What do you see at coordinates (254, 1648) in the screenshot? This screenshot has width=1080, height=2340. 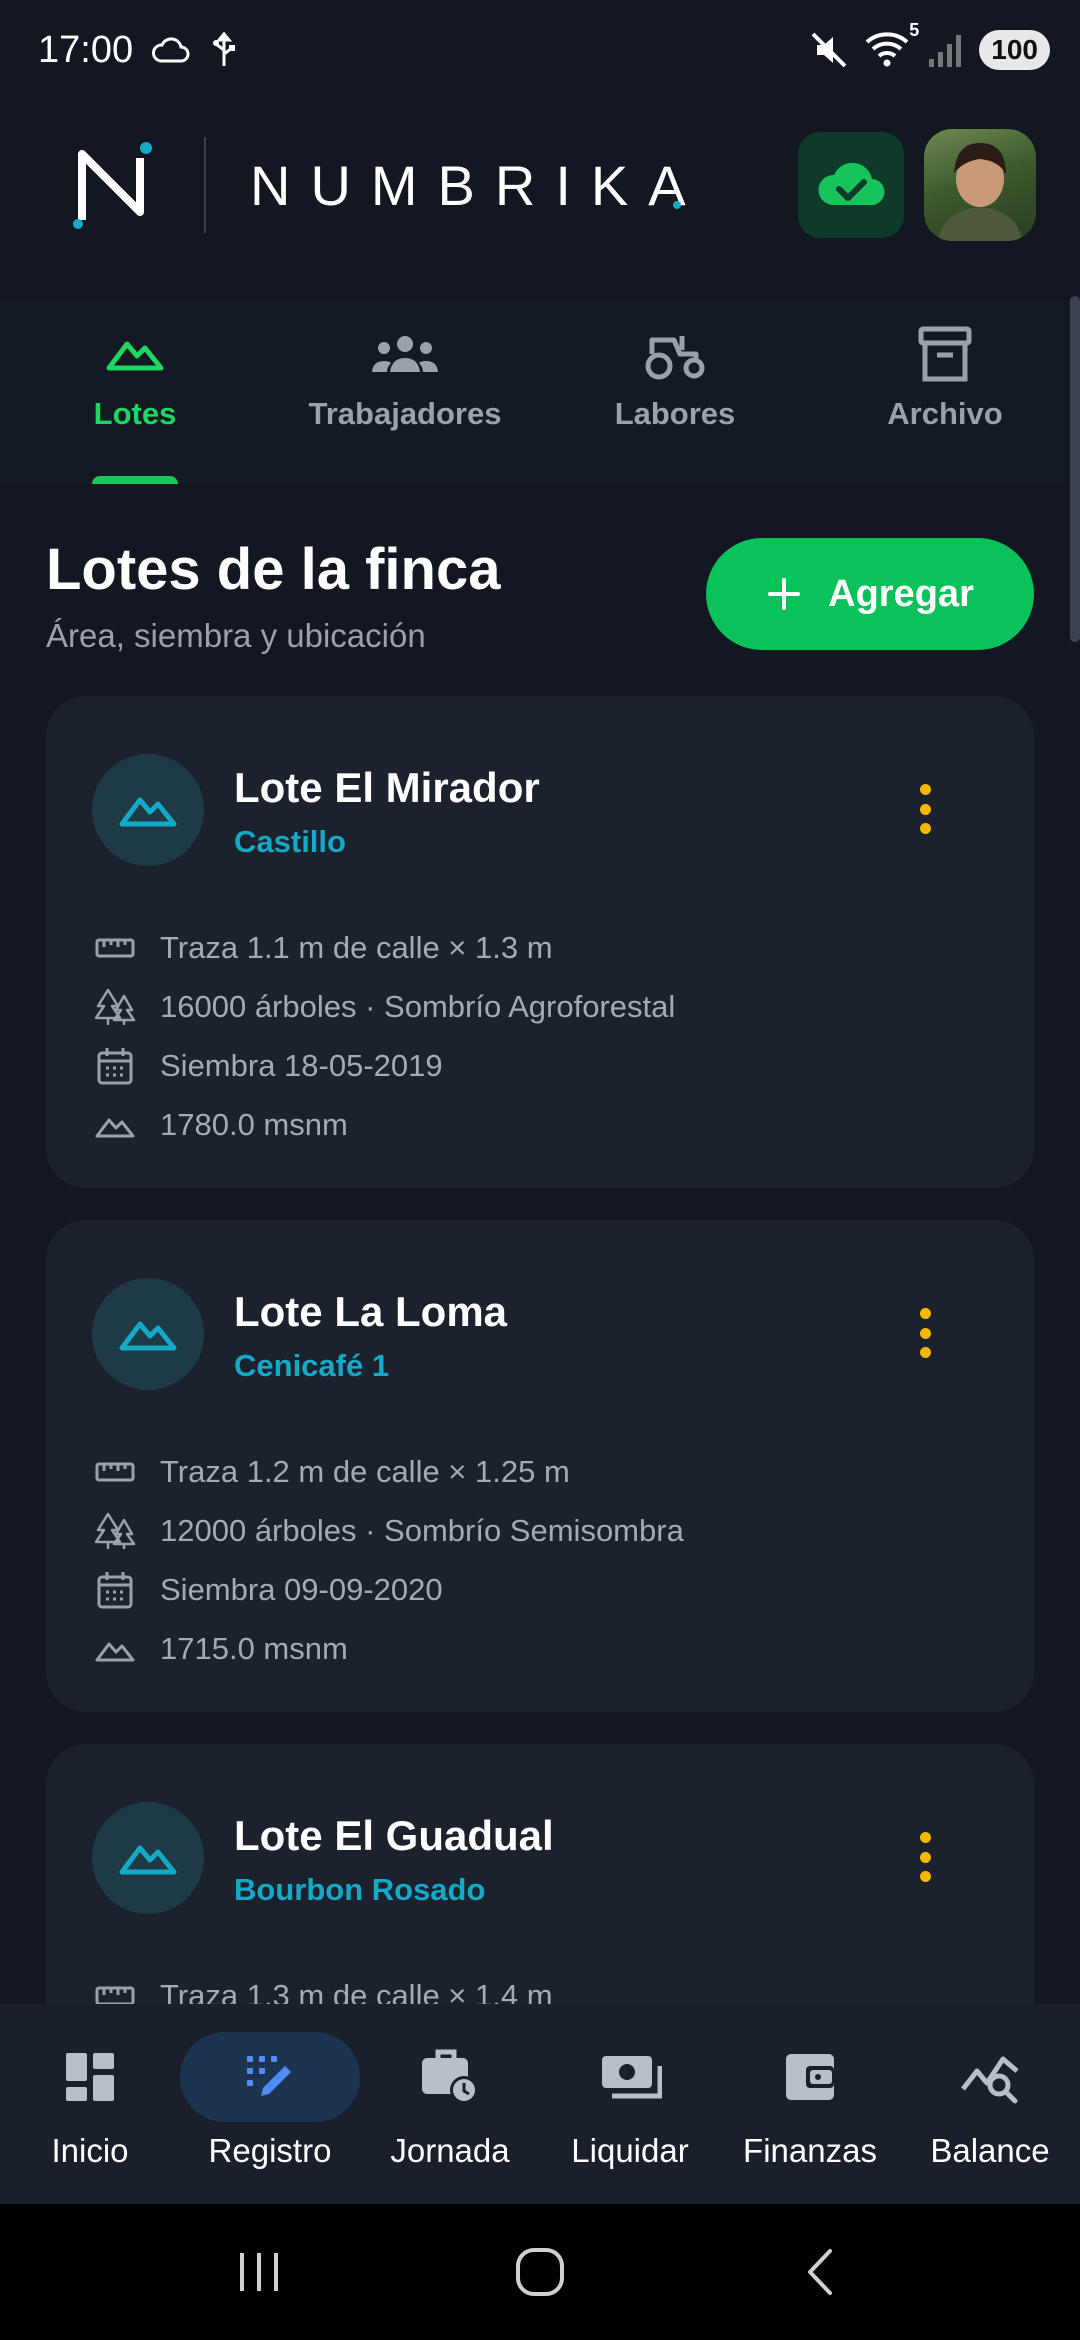 I see `lot-altitude: 1715.0 msnm` at bounding box center [254, 1648].